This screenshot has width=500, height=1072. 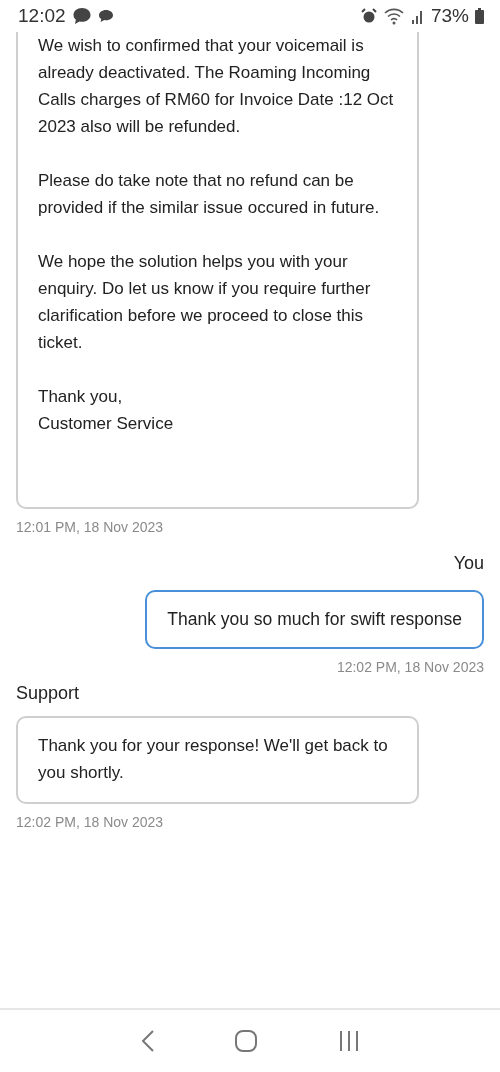 I want to click on sender-name: Support, so click(x=48, y=693).